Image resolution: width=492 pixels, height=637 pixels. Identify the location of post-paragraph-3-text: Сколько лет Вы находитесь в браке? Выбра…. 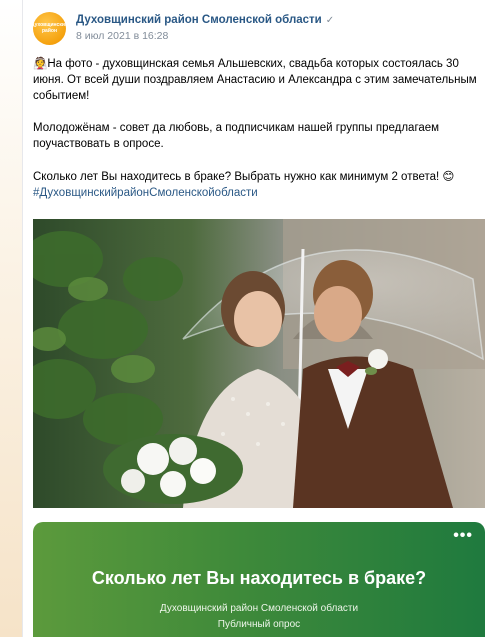
(236, 177).